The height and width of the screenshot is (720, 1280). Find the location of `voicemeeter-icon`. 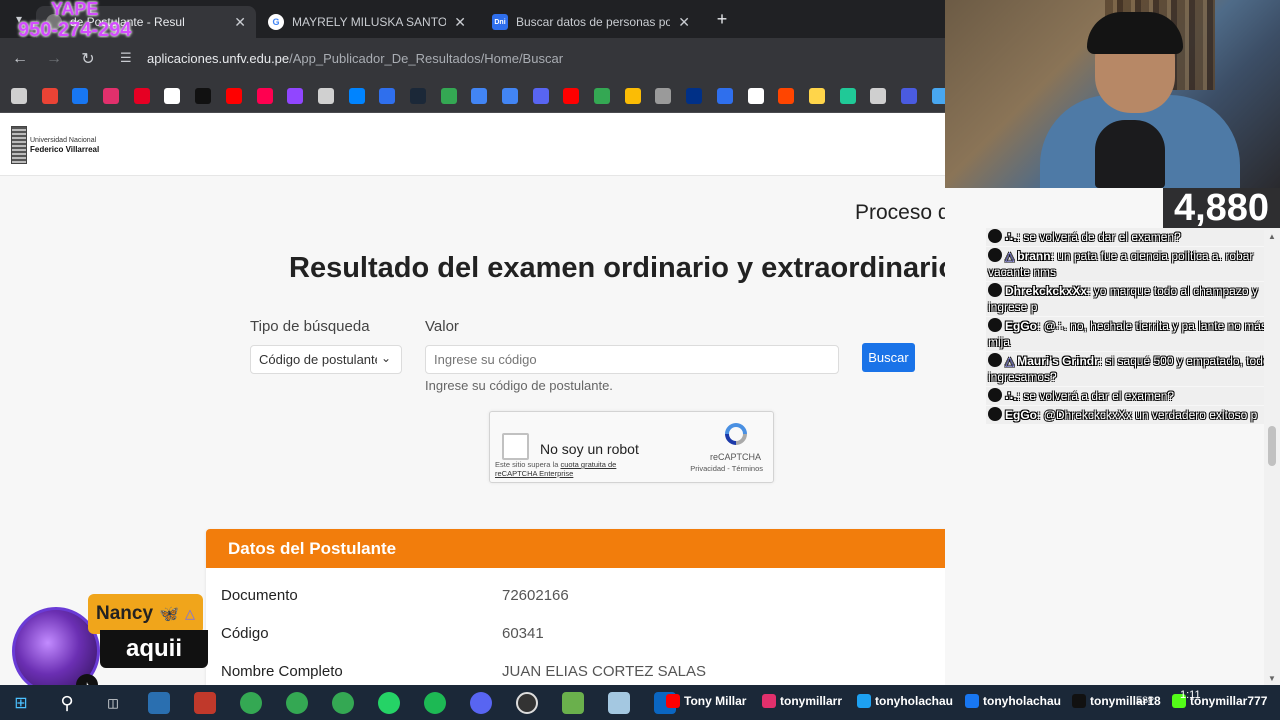

voicemeeter-icon is located at coordinates (205, 703).